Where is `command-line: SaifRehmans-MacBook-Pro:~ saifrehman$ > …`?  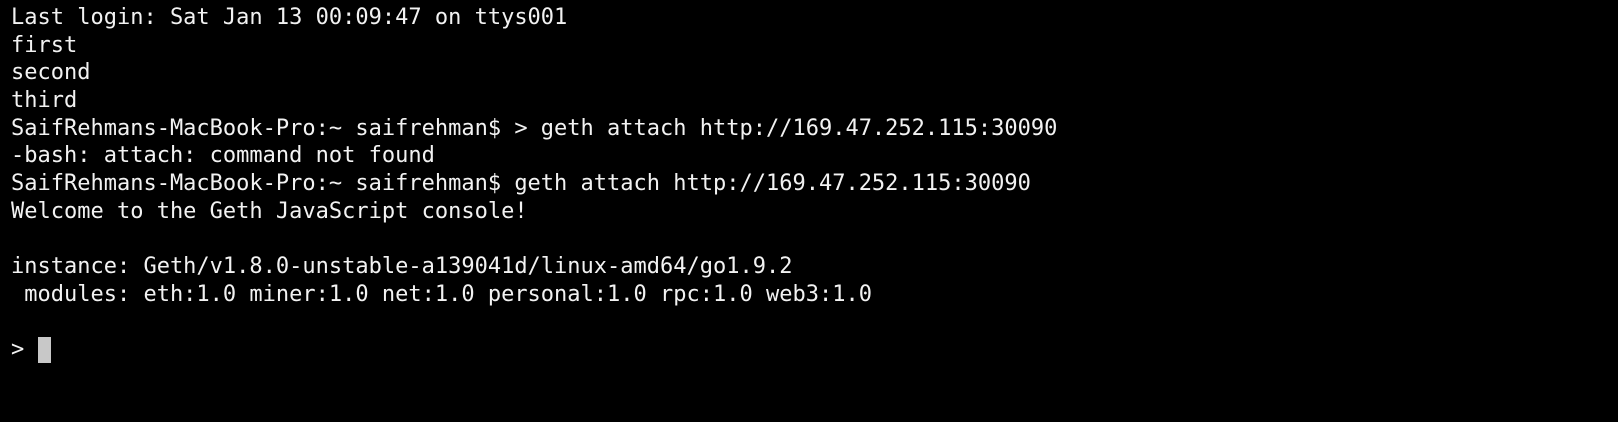
command-line: SaifRehmans-MacBook-Pro:~ saifrehman$ > … is located at coordinates (534, 128).